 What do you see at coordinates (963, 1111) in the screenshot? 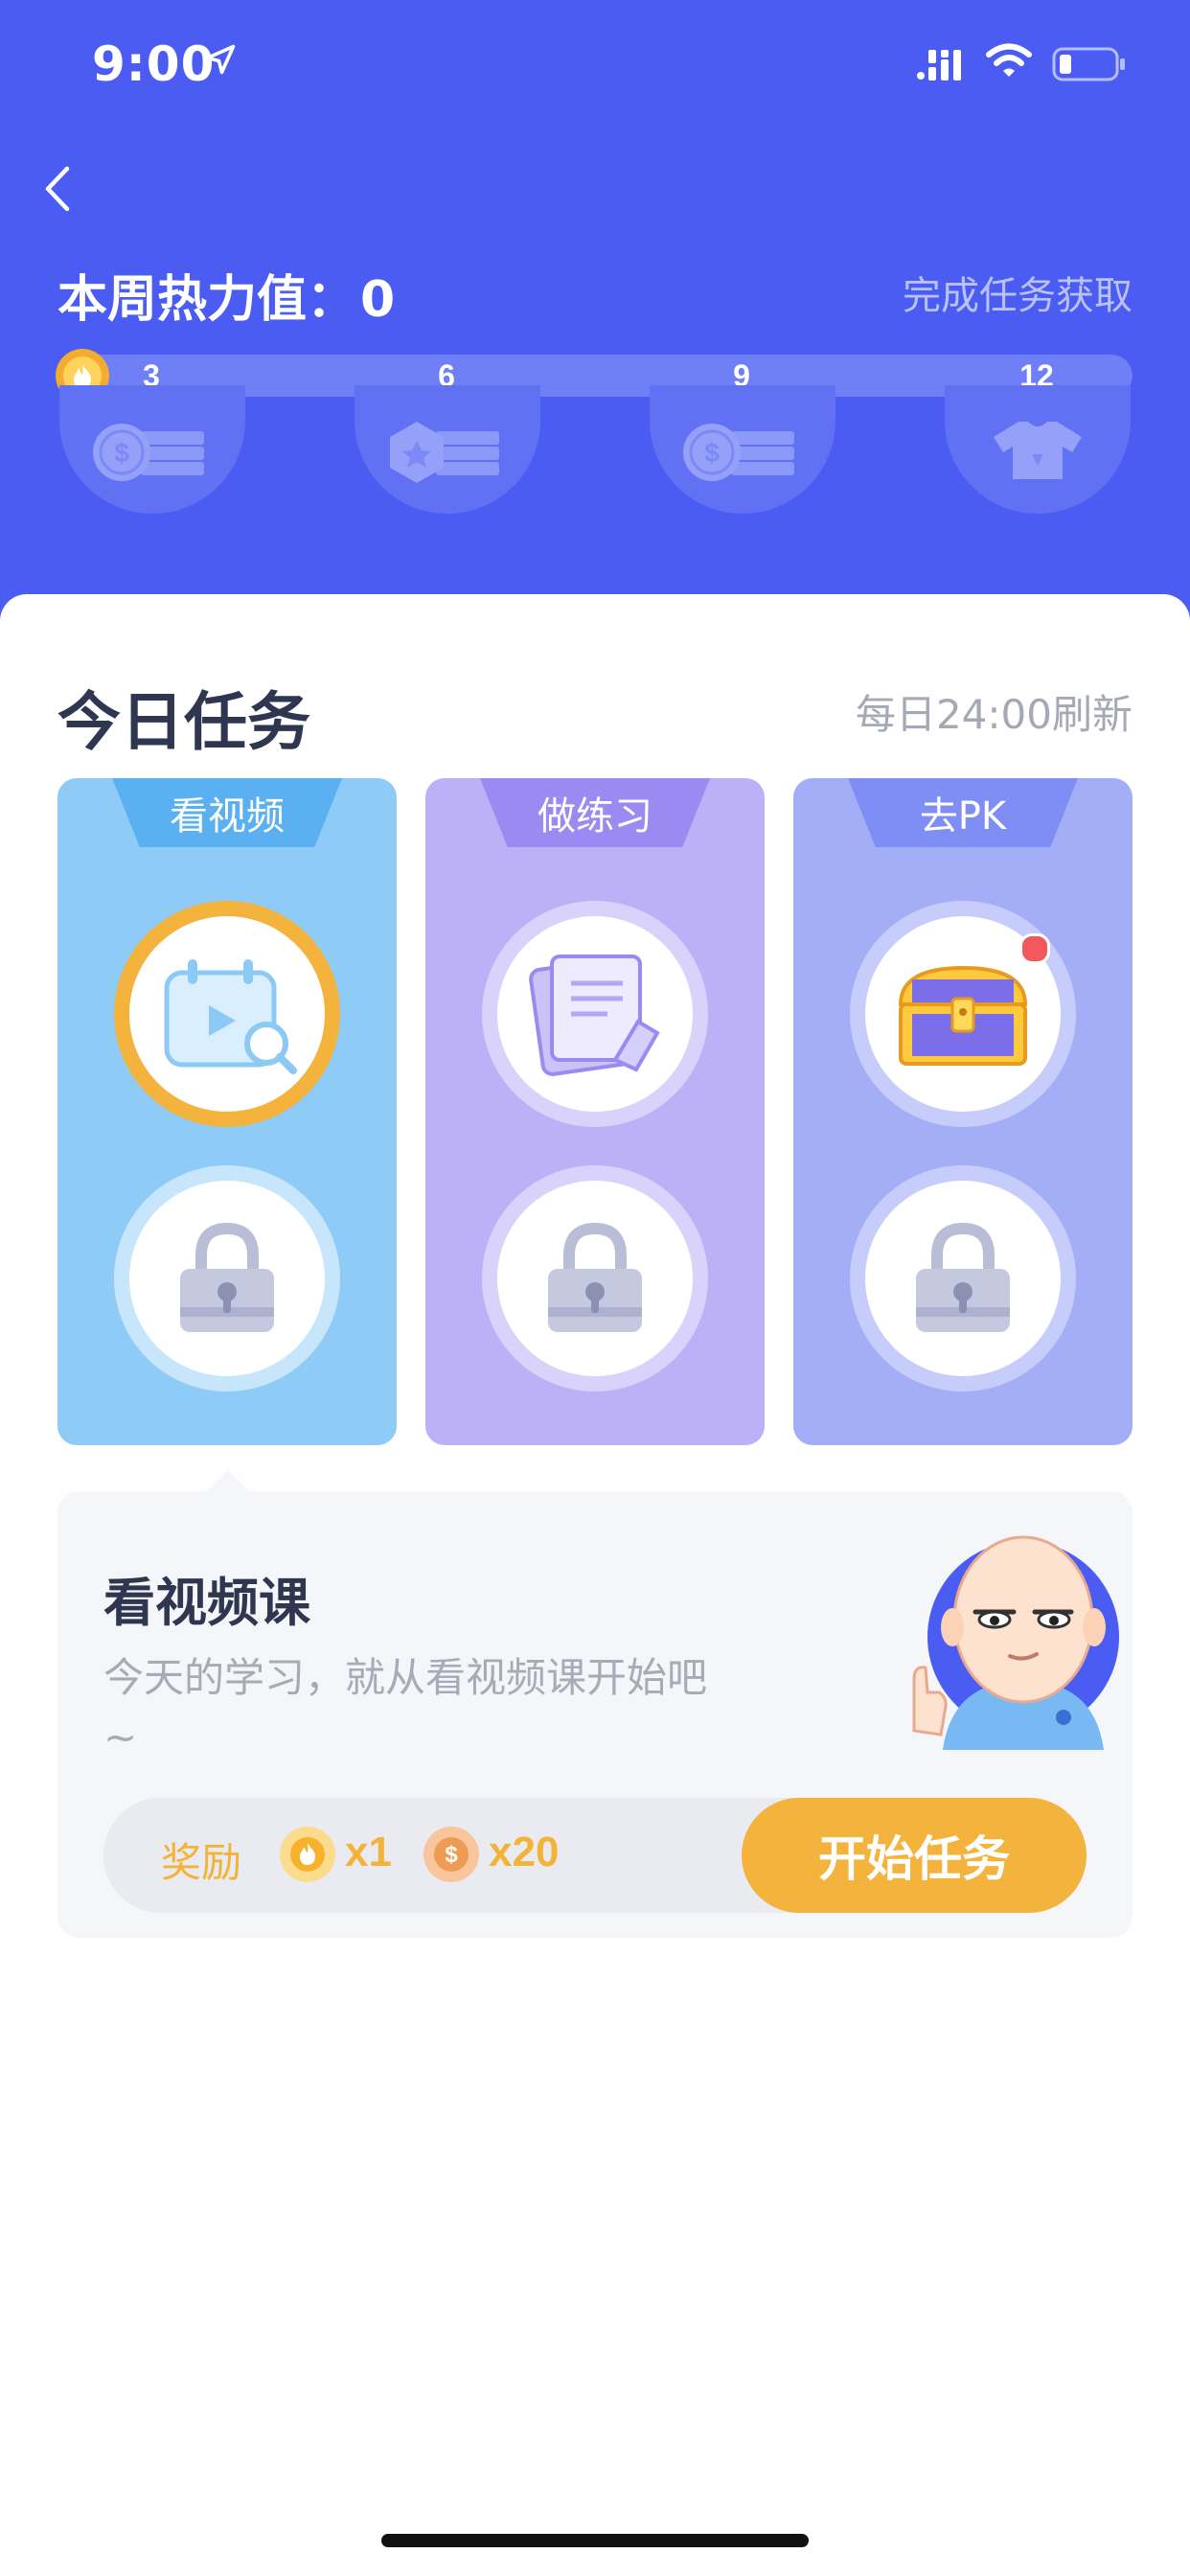
I see `task-card-pk: 去PK` at bounding box center [963, 1111].